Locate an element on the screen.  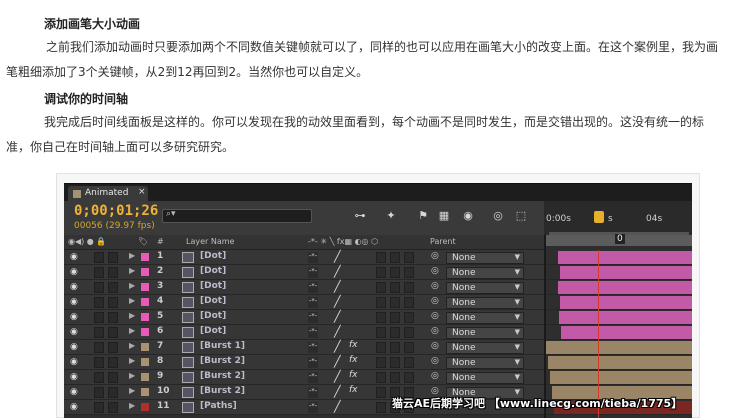
playhead-handle is located at coordinates (599, 217).